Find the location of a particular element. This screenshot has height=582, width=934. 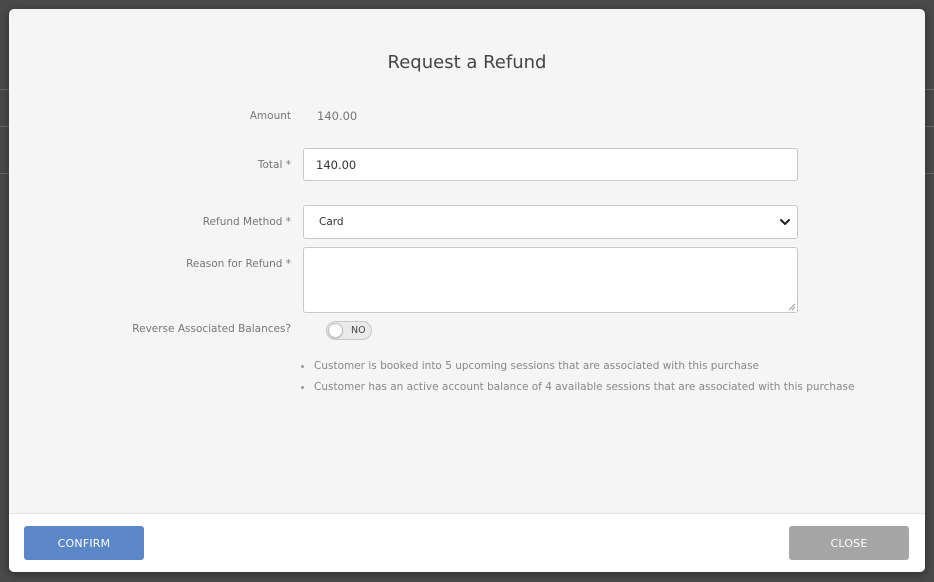

modal-footer: CONFIRM CLOSE is located at coordinates (467, 542).